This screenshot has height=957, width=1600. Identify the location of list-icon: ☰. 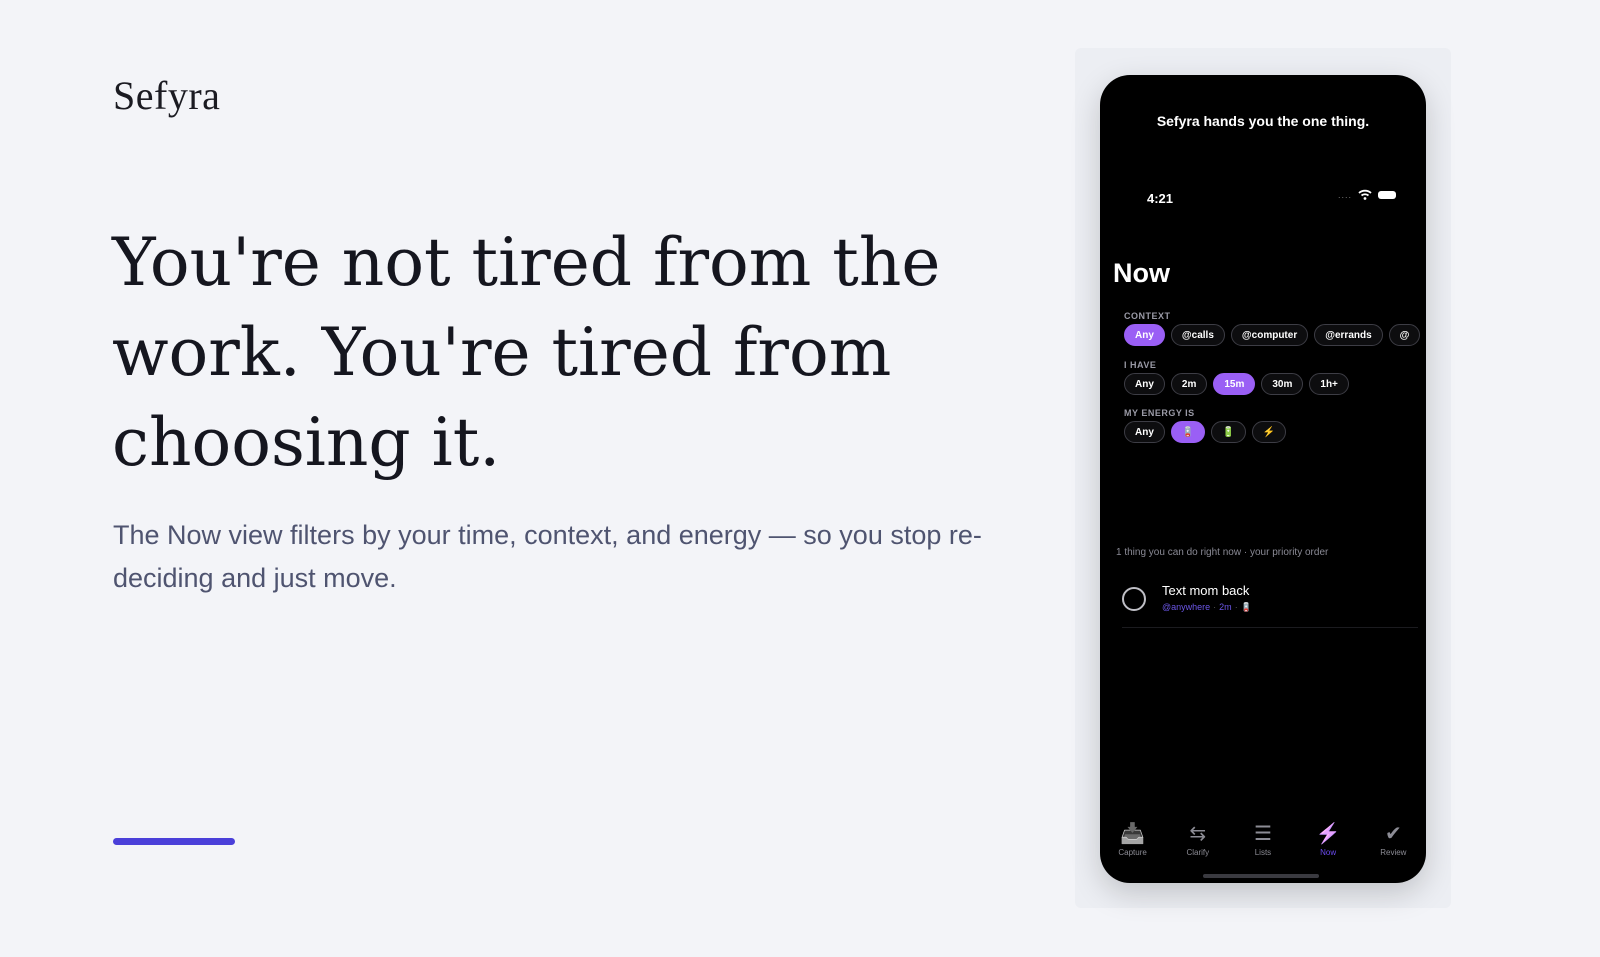
(1263, 834).